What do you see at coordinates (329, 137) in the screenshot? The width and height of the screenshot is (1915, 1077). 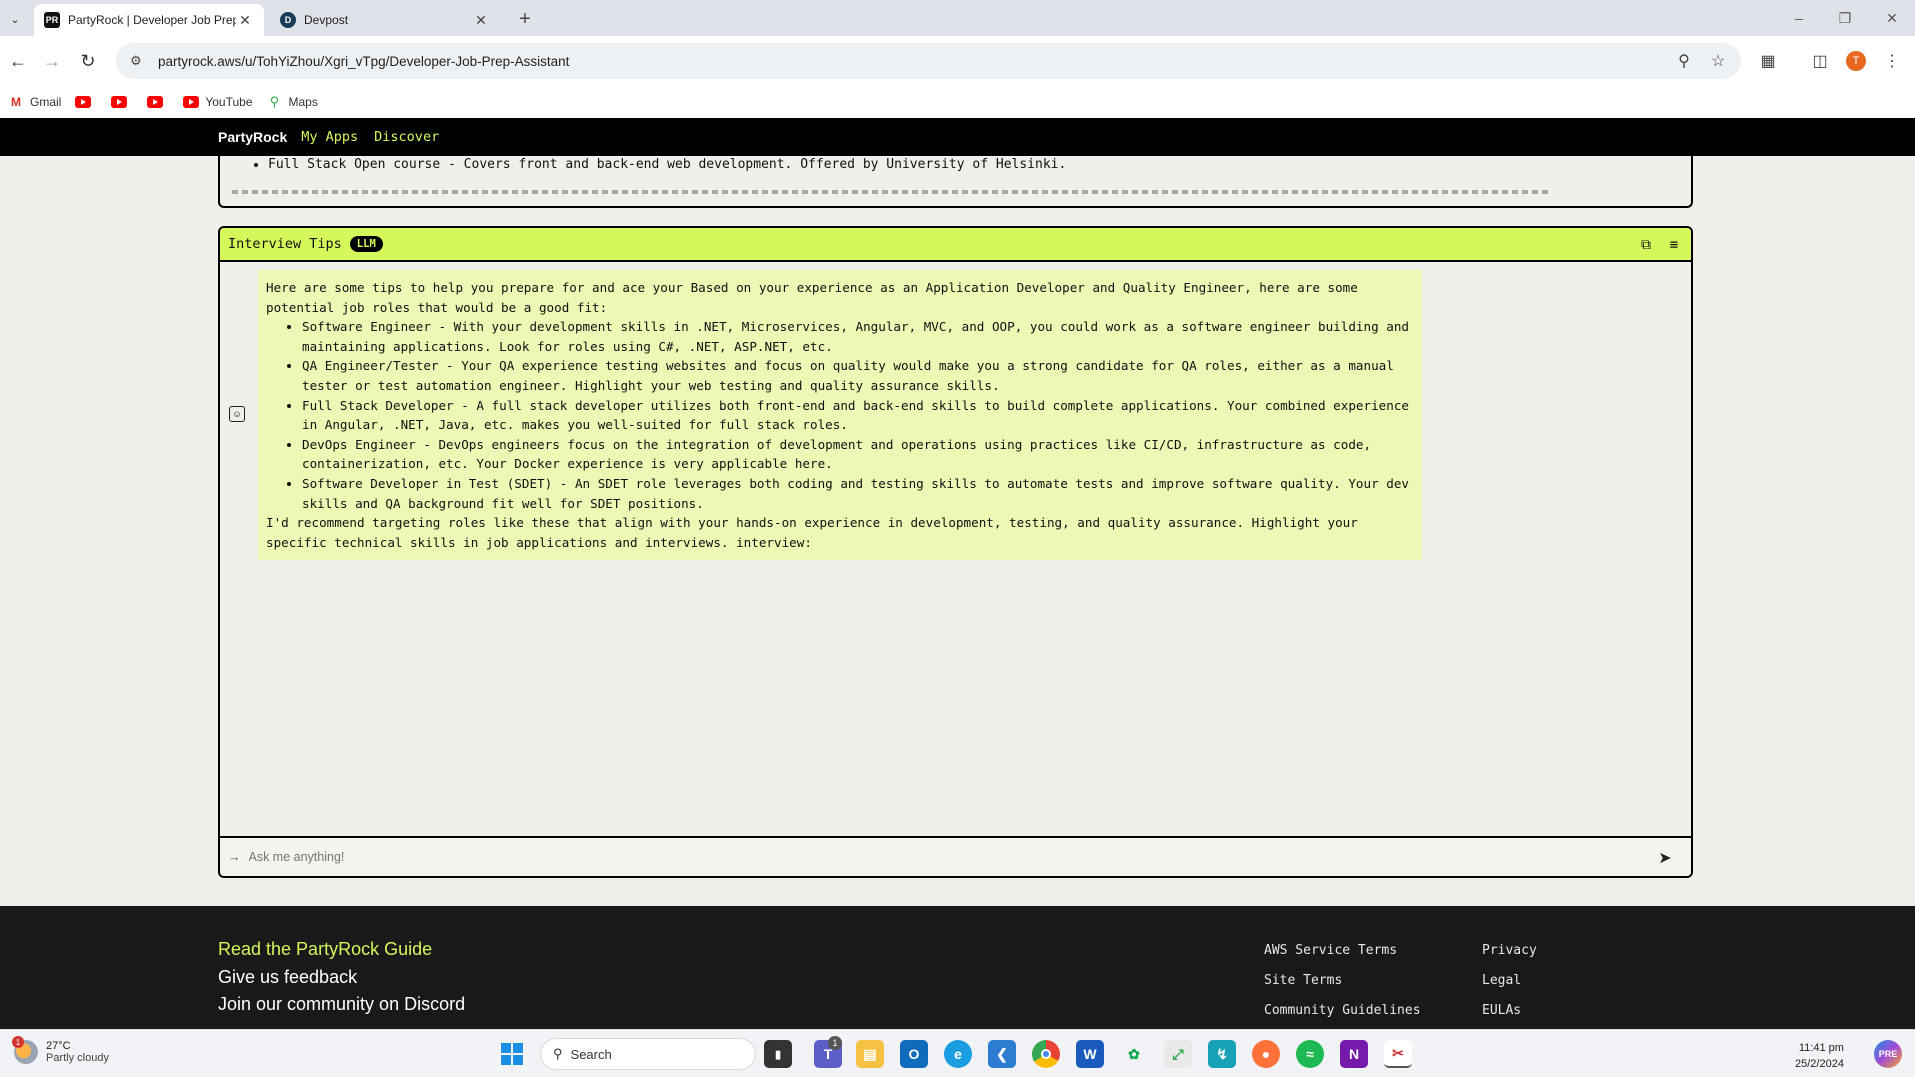 I see `nav-my-apps: My Apps` at bounding box center [329, 137].